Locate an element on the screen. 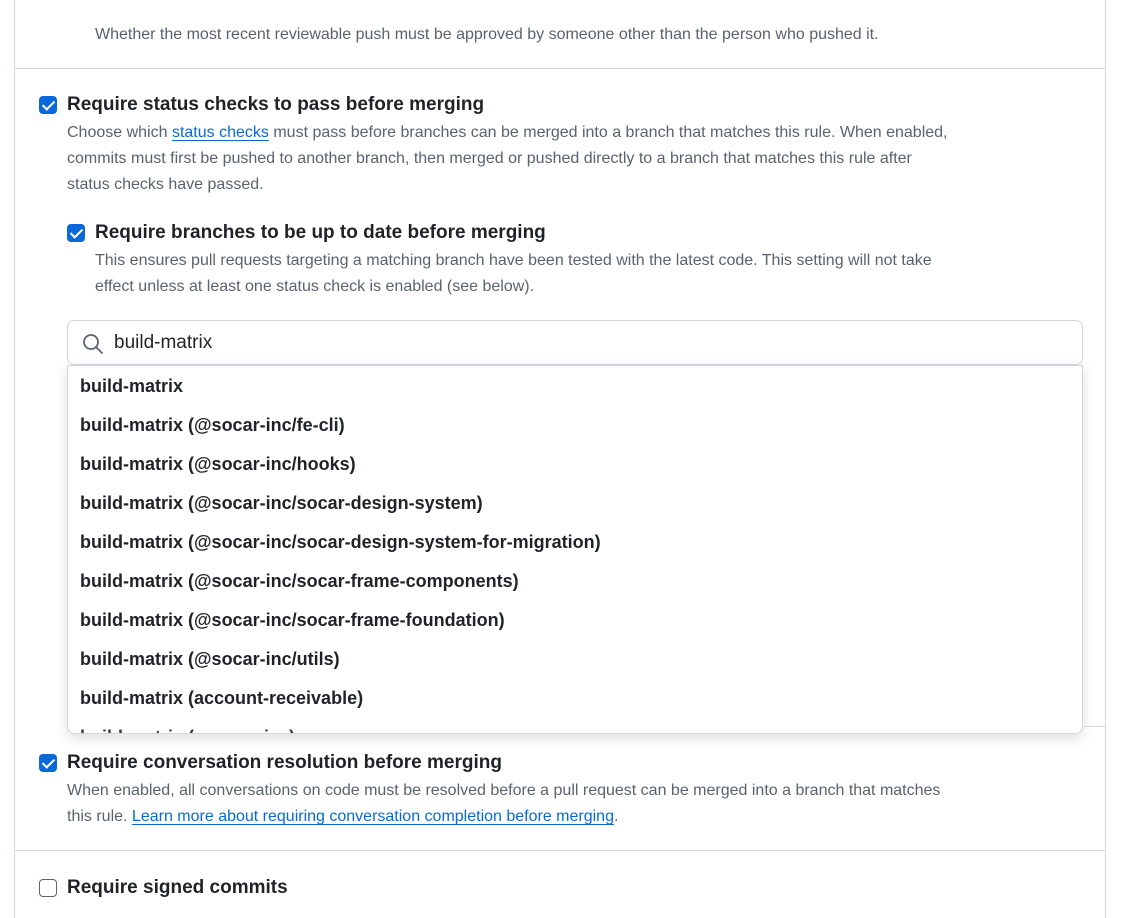 The height and width of the screenshot is (918, 1128). suggestion-item: build-matrix (@socar-inc/utils) is located at coordinates (210, 659).